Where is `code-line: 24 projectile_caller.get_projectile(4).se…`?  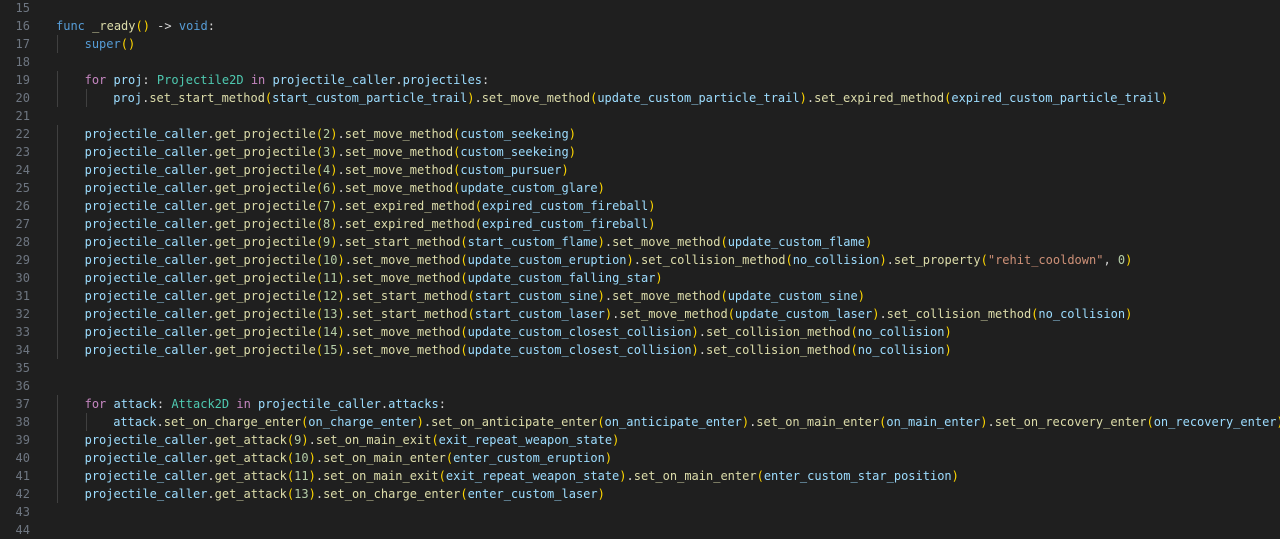 code-line: 24 projectile_caller.get_projectile(4).se… is located at coordinates (640, 170).